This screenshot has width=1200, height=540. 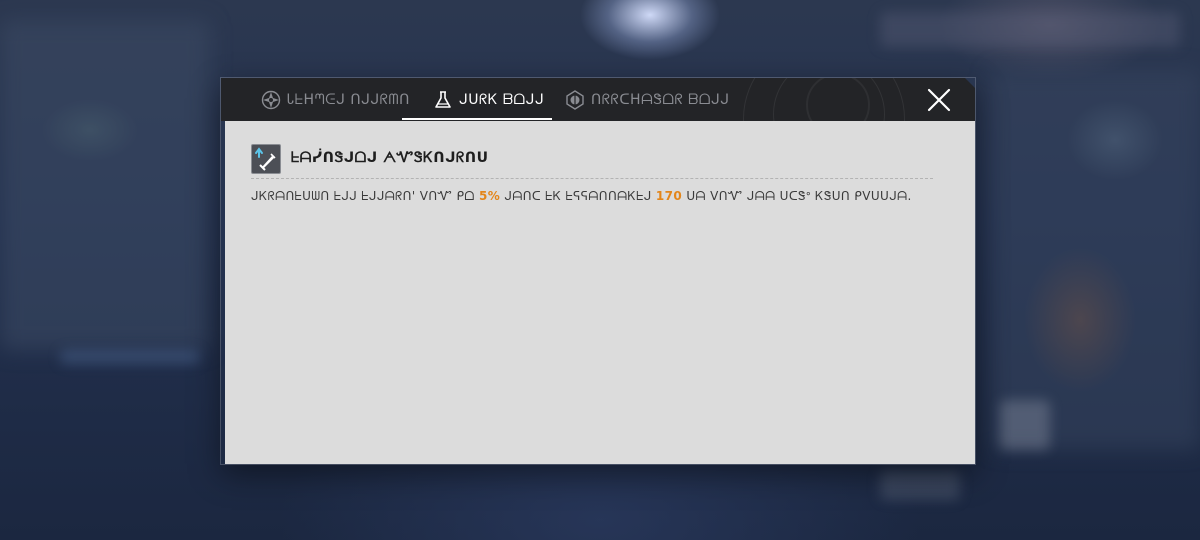 I want to click on tab-third: ᑎᖇᖇᑕᕼᗩᏕᗝᖇ ᗷᗝᒍᒍ, so click(x=647, y=99).